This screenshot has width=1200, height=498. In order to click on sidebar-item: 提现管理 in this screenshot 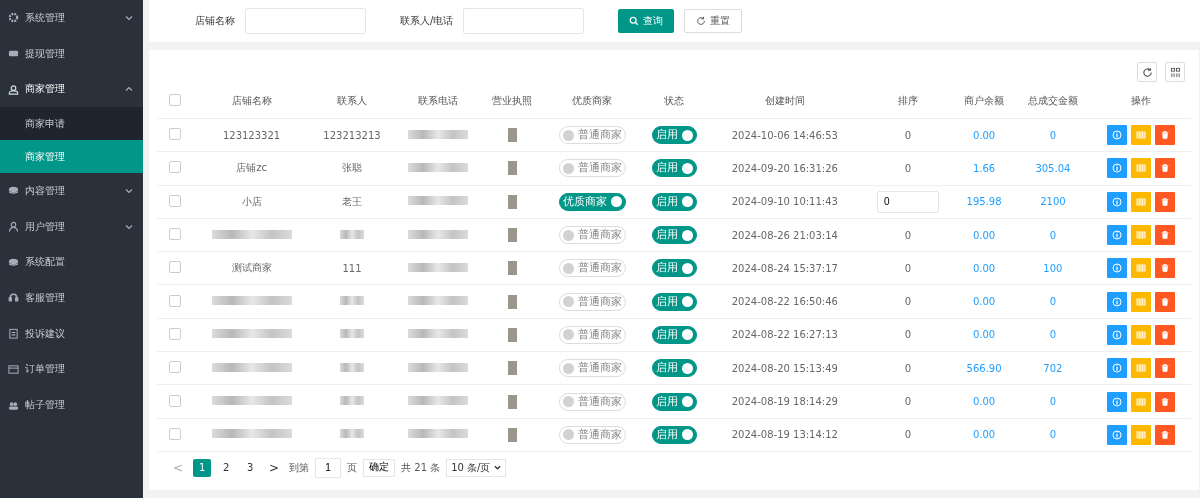, I will do `click(71, 53)`.